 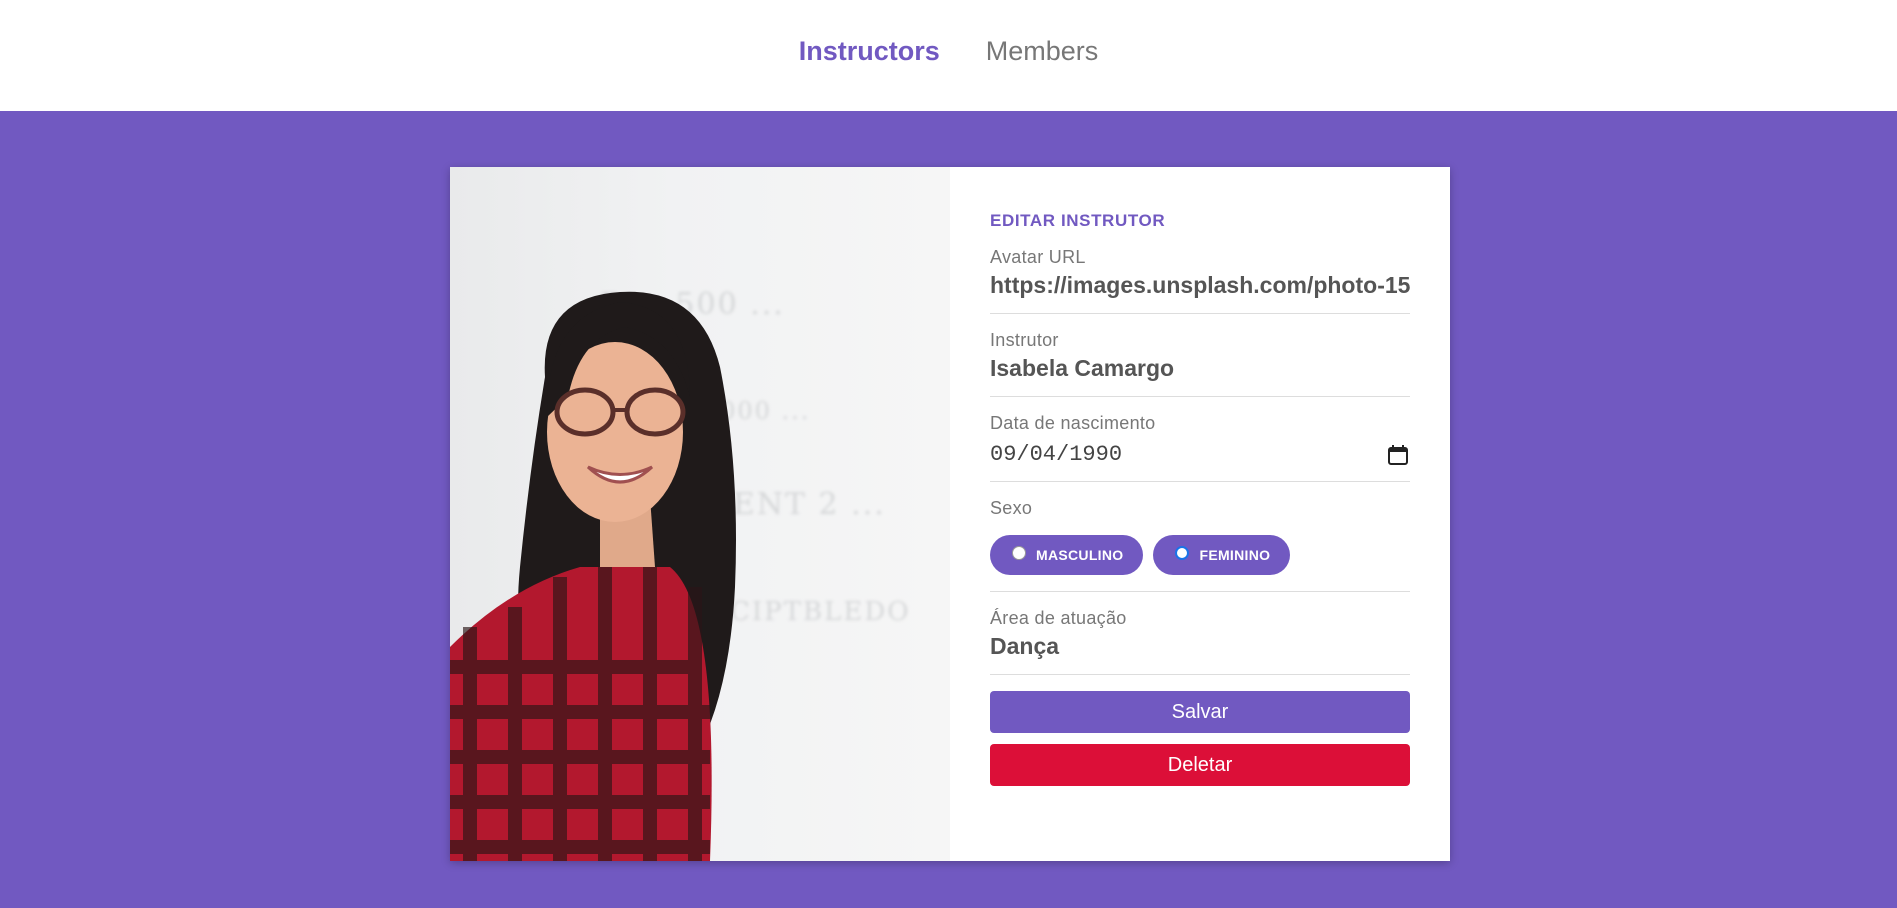 What do you see at coordinates (949, 51) in the screenshot?
I see `main-nav: Instructors Members` at bounding box center [949, 51].